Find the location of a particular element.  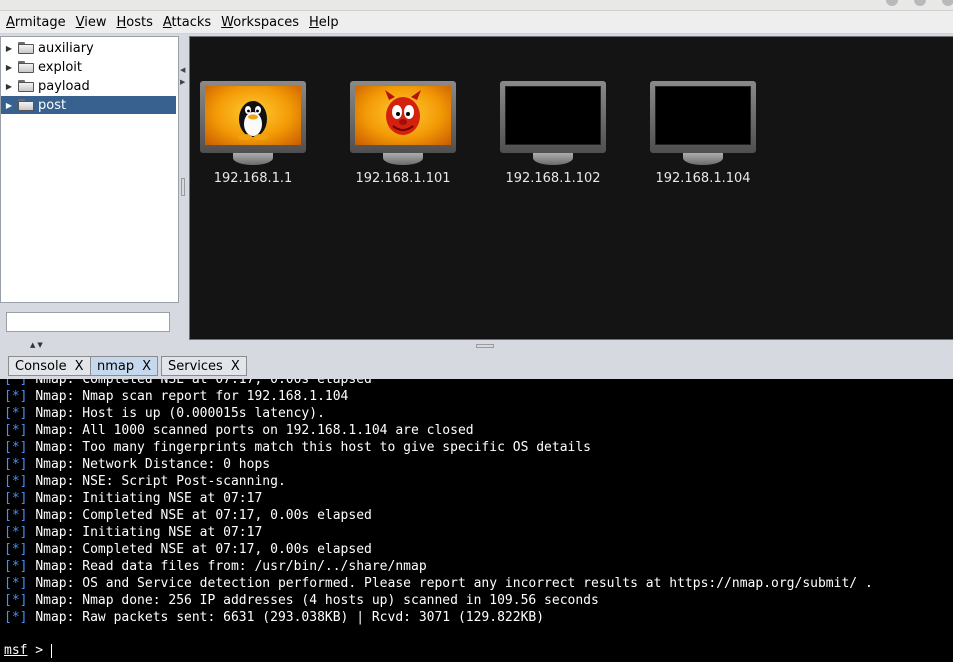

host-ip-label: 192.168.1.104 is located at coordinates (703, 178).